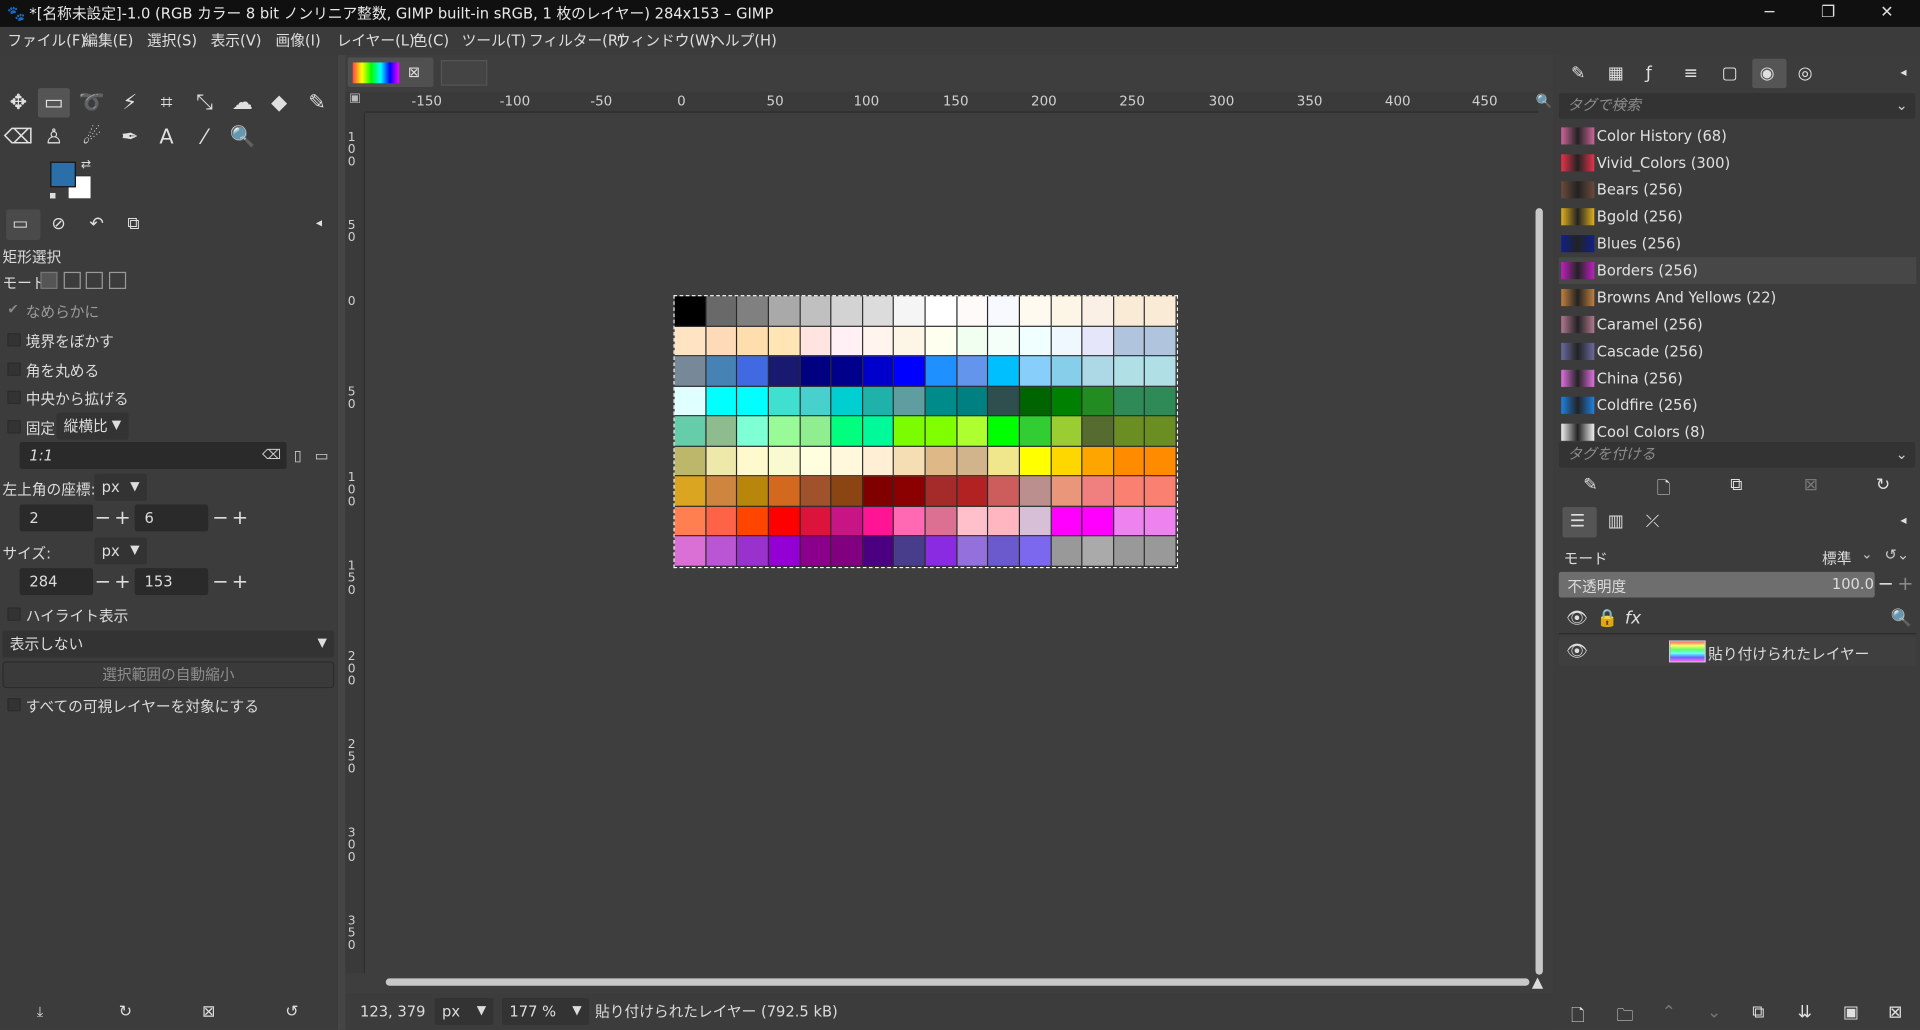 Image resolution: width=1920 pixels, height=1030 pixels. Describe the element at coordinates (53, 103) in the screenshot. I see `rect-select-tool-icon: ▭` at that location.